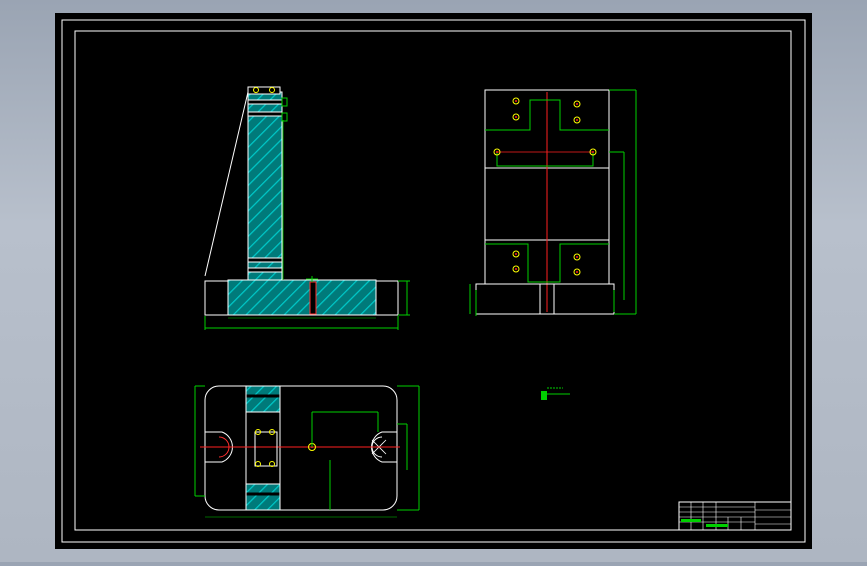  Describe the element at coordinates (263, 399) in the screenshot. I see `plan-wall-top` at that location.